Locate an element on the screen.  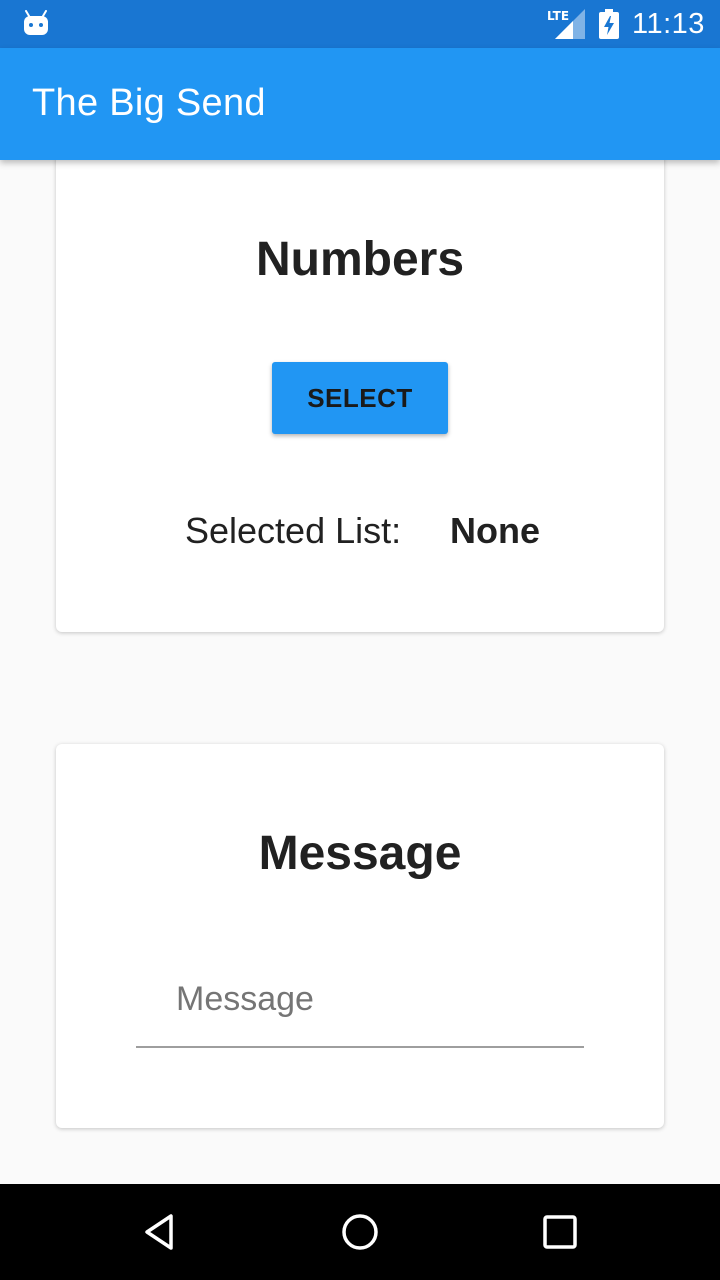
lte-signal-icon: LTE is located at coordinates (566, 24).